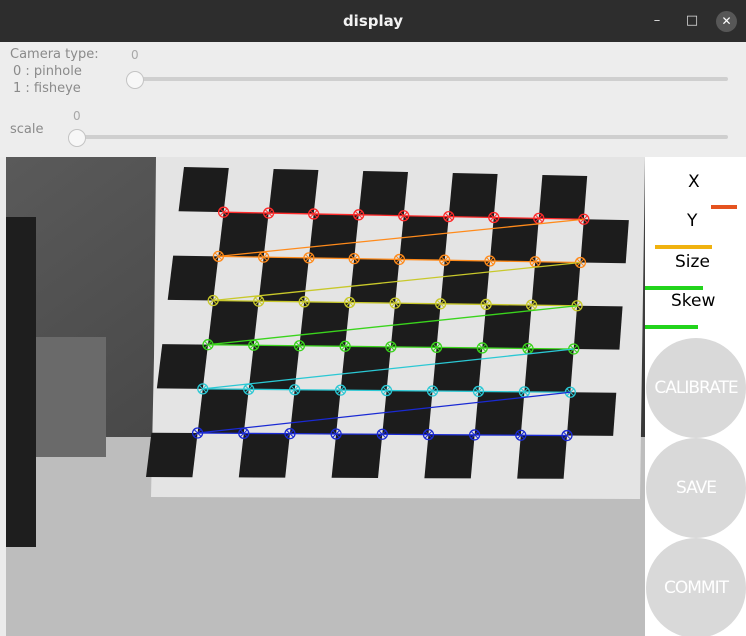  What do you see at coordinates (694, 182) in the screenshot?
I see `x-label: X` at bounding box center [694, 182].